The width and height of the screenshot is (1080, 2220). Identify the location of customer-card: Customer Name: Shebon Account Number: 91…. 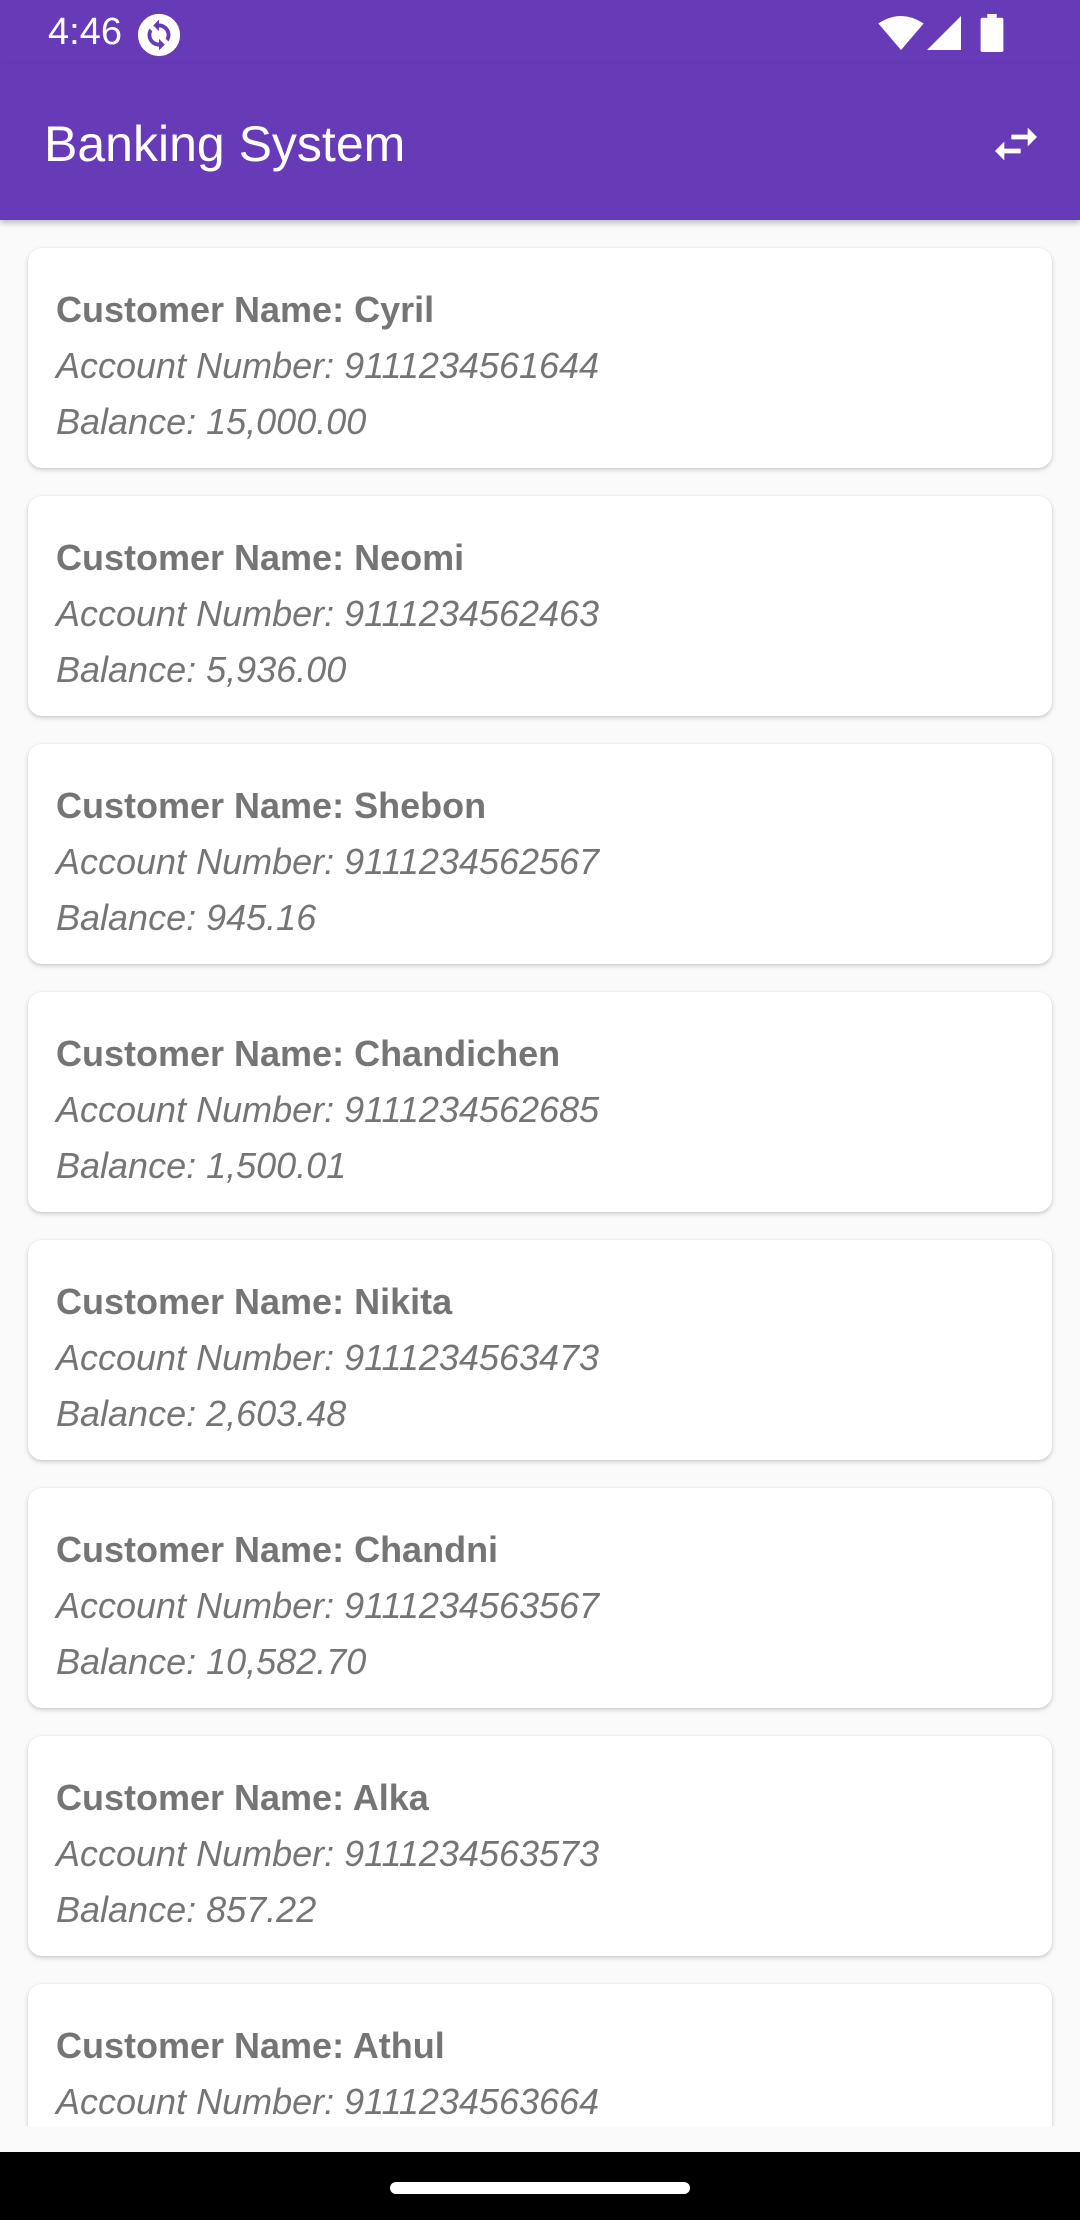
(540, 854).